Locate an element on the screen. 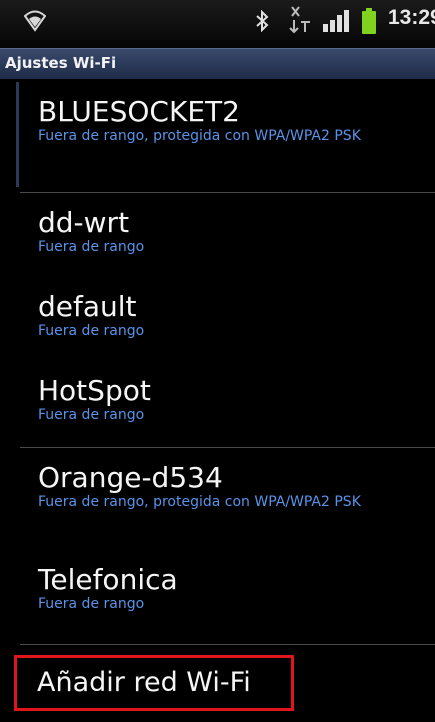 The height and width of the screenshot is (722, 435). network-ssid: dd-wrt is located at coordinates (84, 222).